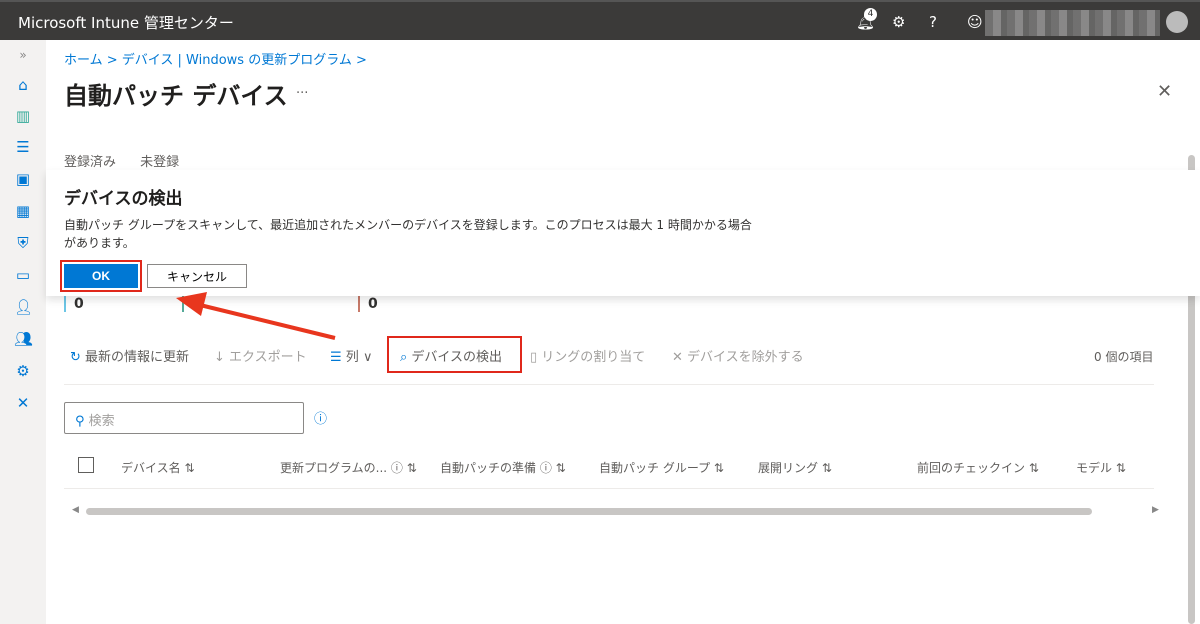 This screenshot has width=1200, height=624. What do you see at coordinates (795, 467) in the screenshot?
I see `column-header-ring: 展開リング ⇅` at bounding box center [795, 467].